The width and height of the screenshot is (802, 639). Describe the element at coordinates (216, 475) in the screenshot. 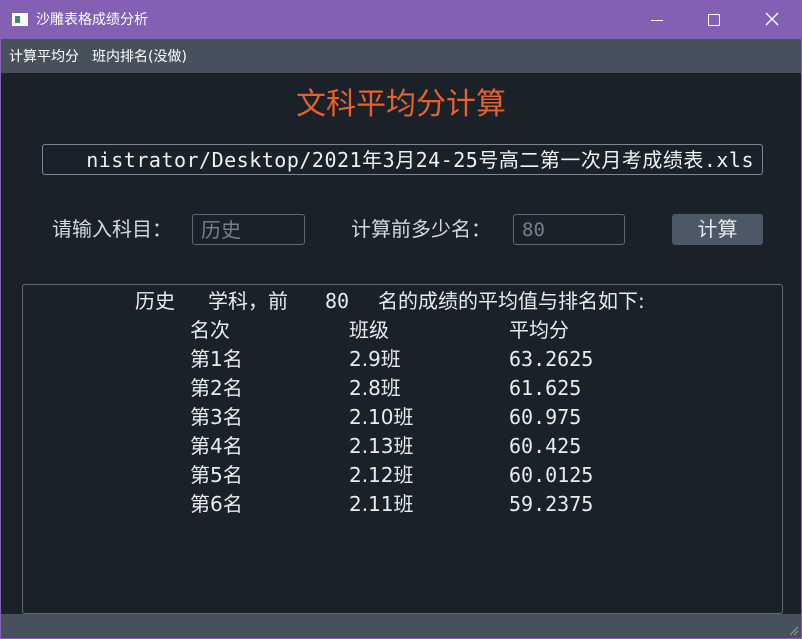

I see `row-rank: 第5名` at that location.